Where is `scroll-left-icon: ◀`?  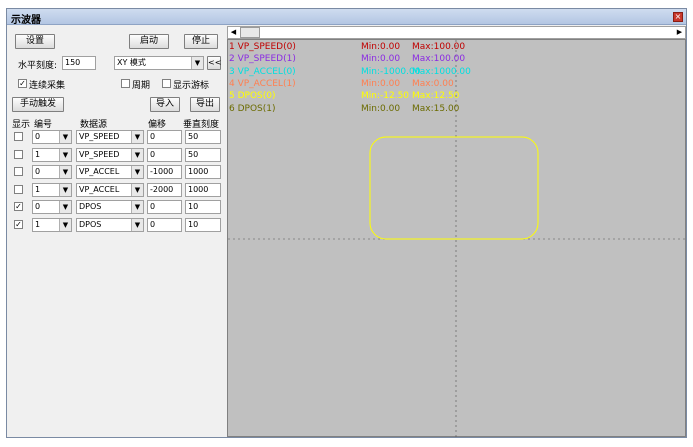
scroll-left-icon: ◀ is located at coordinates (233, 32).